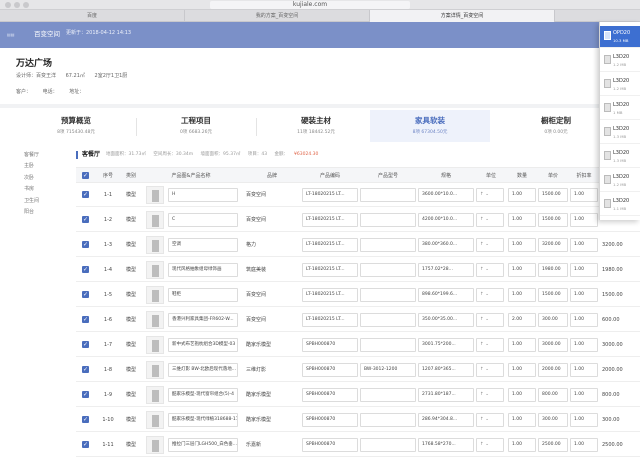  What do you see at coordinates (553, 245) in the screenshot?
I see `price-field: 3200.00` at bounding box center [553, 245].